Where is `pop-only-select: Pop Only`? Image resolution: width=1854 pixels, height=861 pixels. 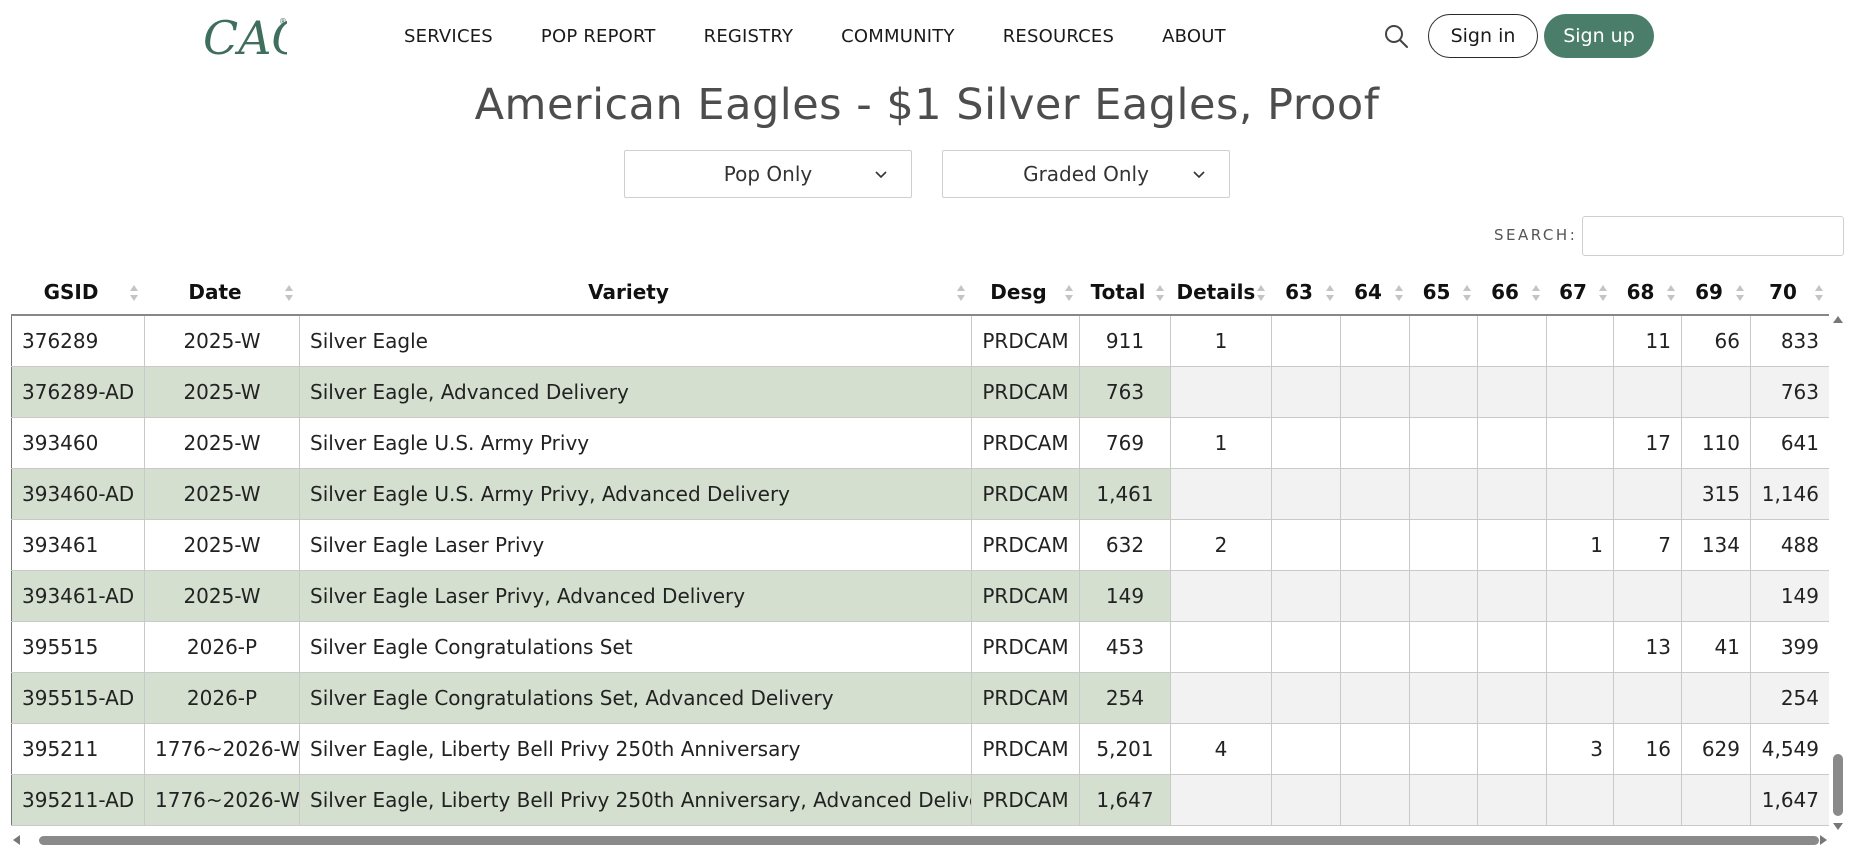
pop-only-select: Pop Only is located at coordinates (768, 174).